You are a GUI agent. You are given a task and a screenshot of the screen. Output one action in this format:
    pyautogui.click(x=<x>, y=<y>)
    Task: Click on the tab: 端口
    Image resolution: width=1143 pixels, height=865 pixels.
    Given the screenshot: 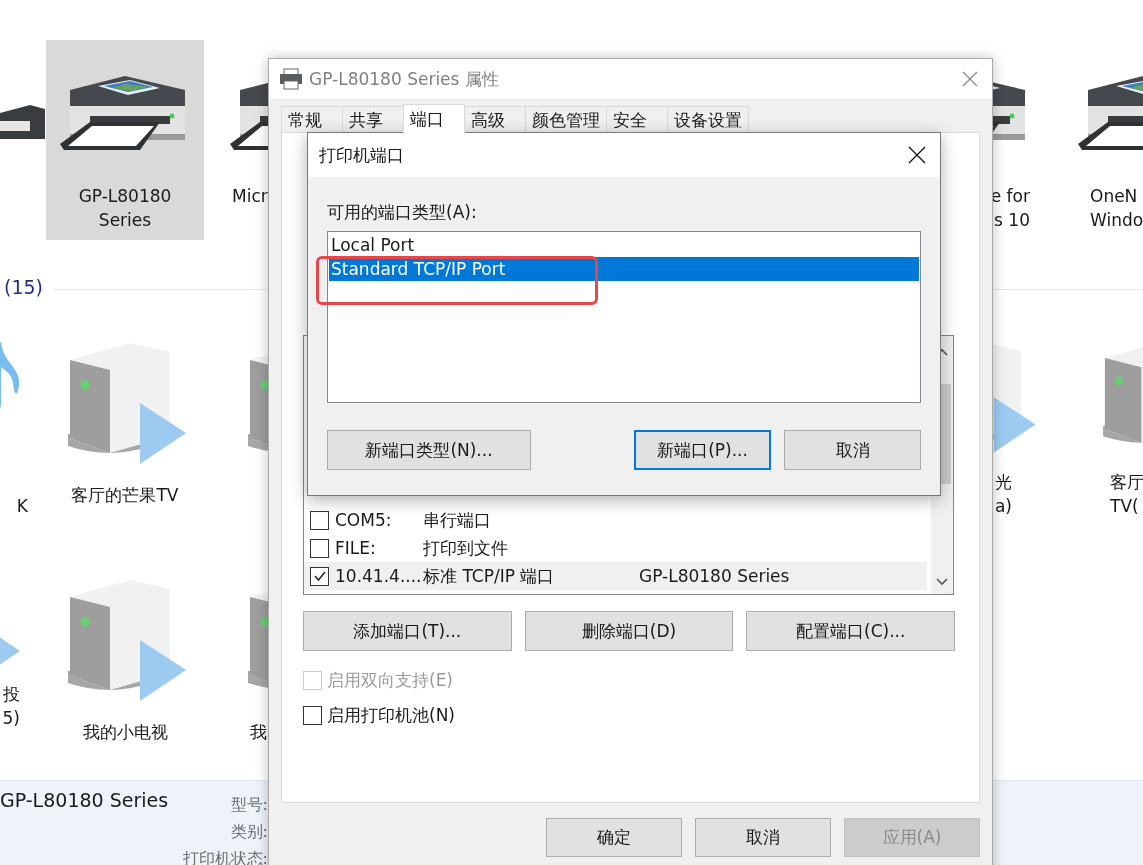 What is the action you would take?
    pyautogui.click(x=434, y=118)
    